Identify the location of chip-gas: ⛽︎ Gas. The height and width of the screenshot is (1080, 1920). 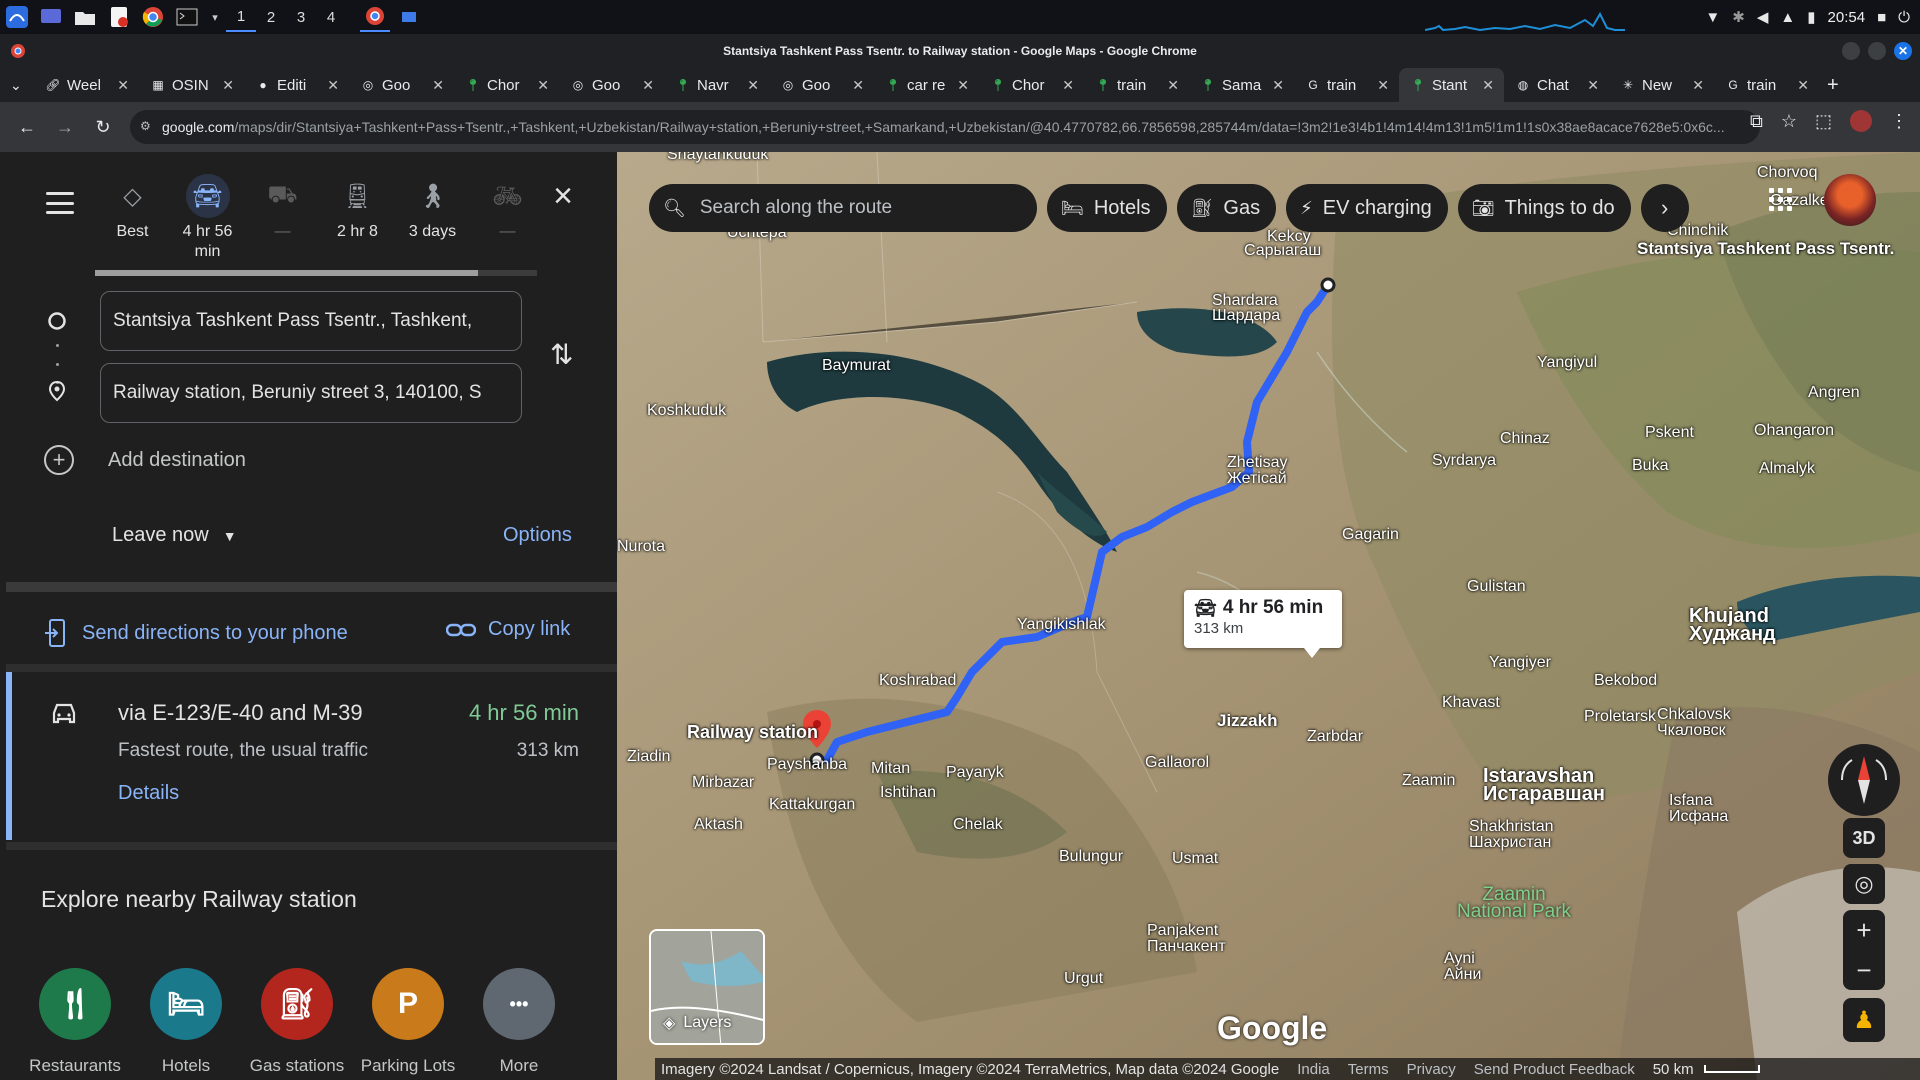
(1226, 208).